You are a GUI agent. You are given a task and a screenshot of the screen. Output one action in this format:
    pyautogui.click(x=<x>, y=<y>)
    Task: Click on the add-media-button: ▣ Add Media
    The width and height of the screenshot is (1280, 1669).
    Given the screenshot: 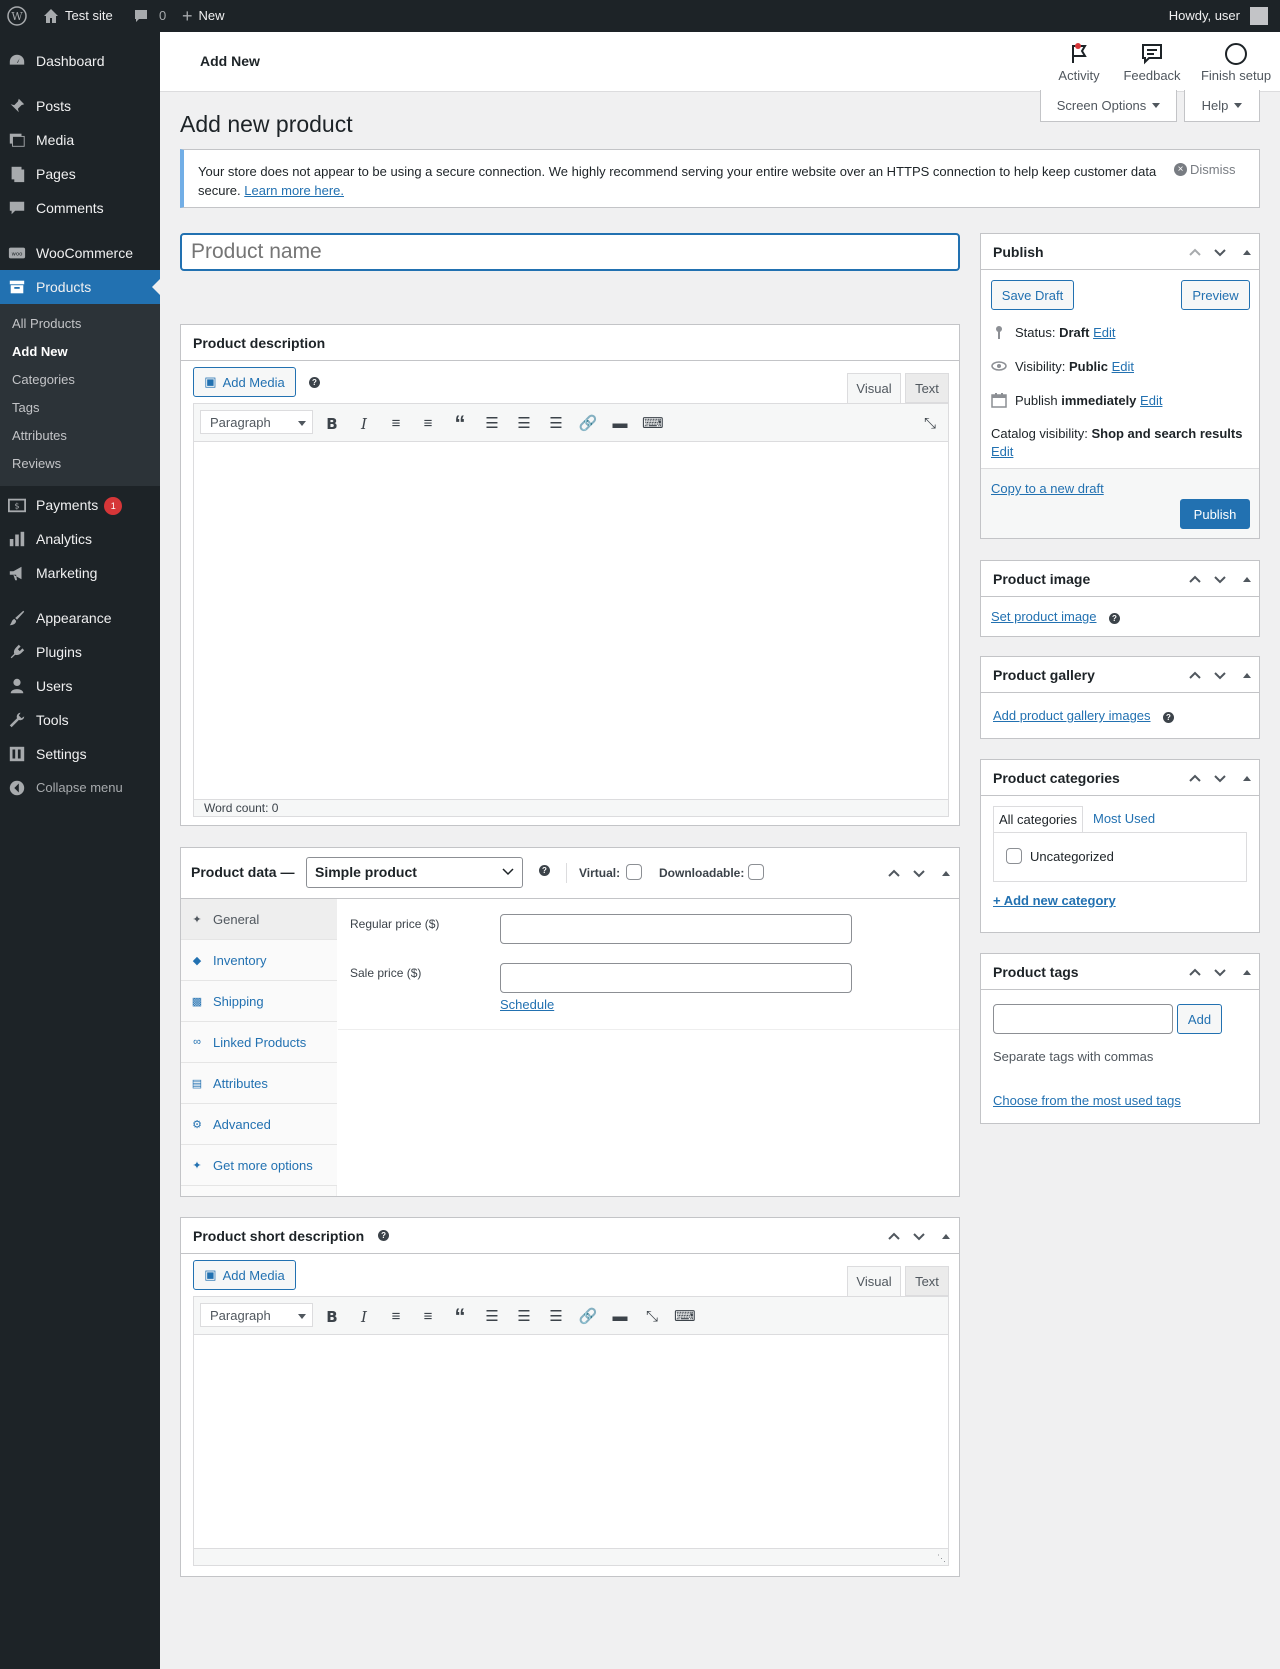 What is the action you would take?
    pyautogui.click(x=244, y=382)
    